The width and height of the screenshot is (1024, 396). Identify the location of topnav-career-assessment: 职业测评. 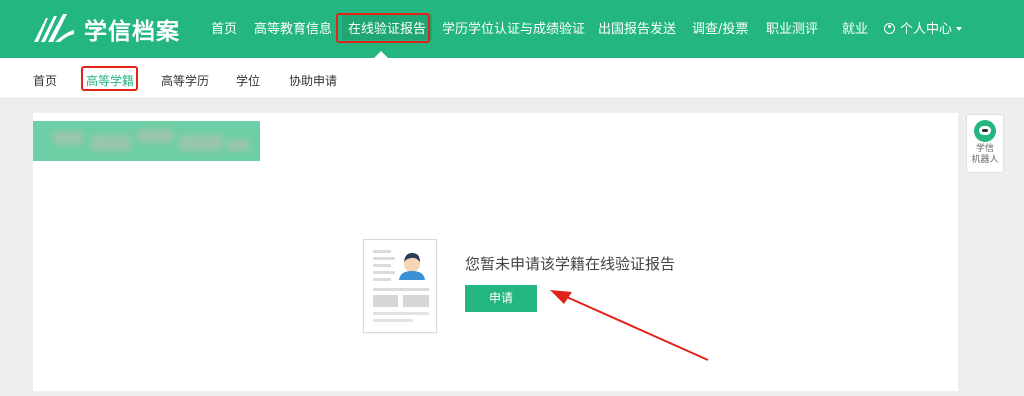
(792, 27).